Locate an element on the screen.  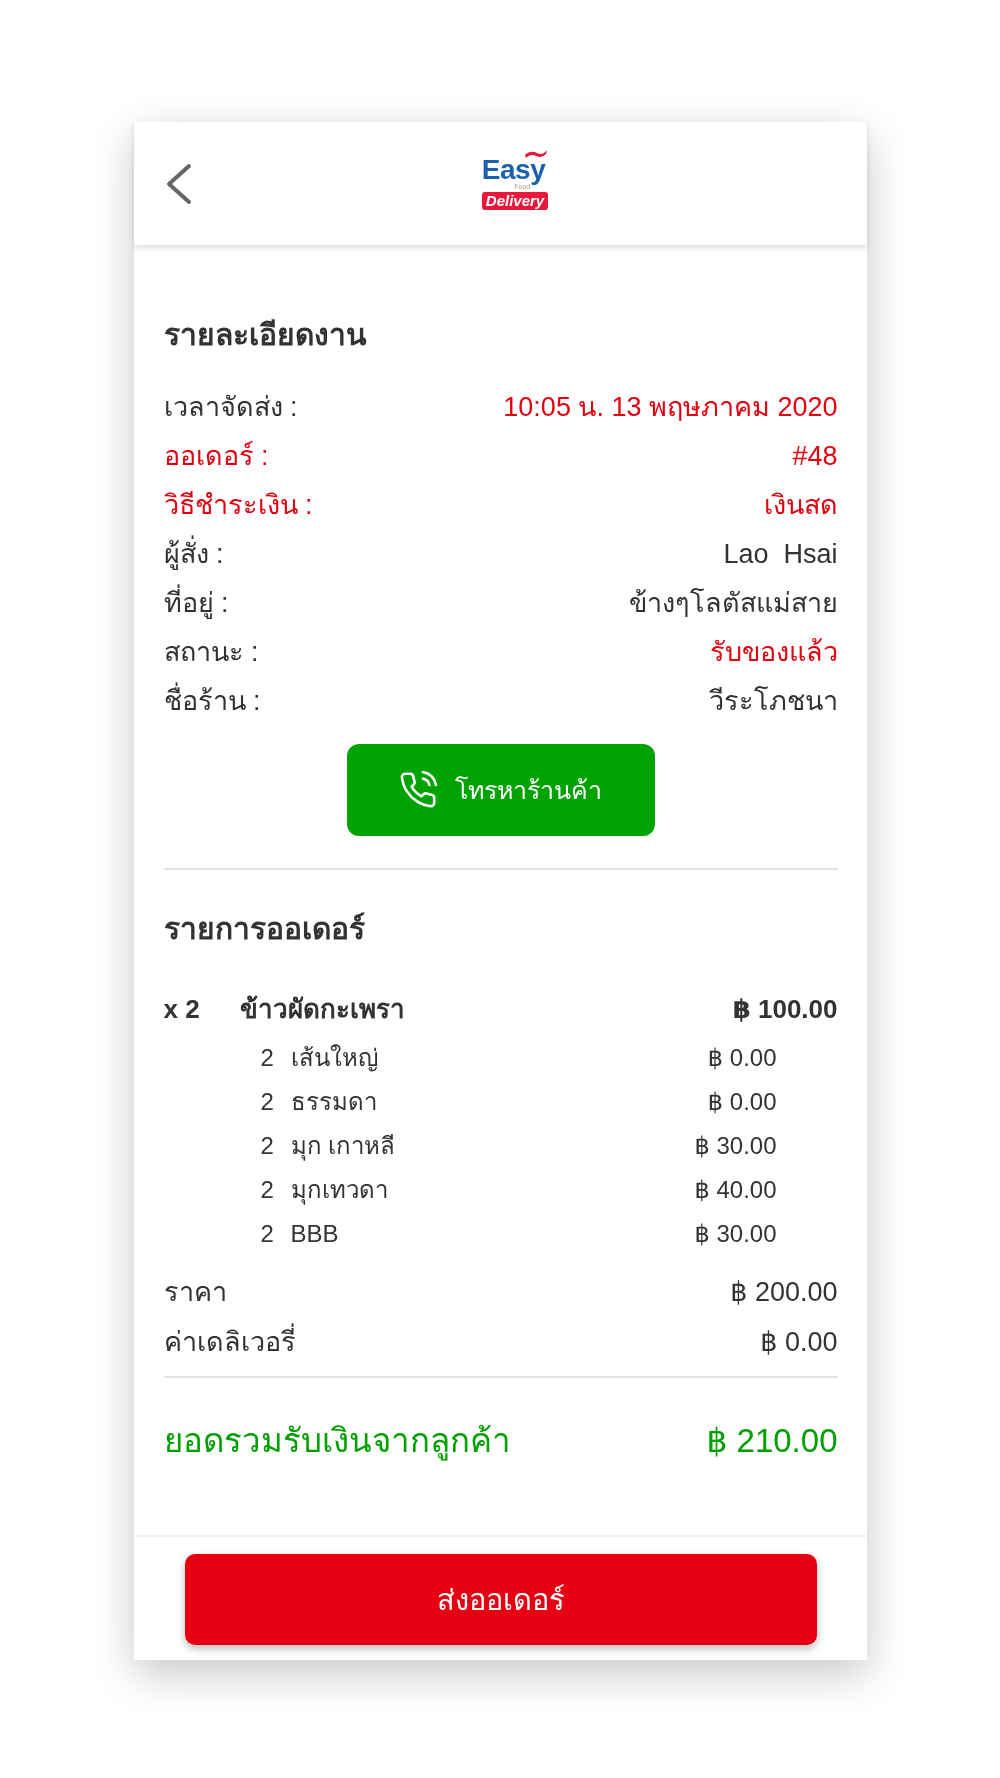
detail-label: ที่อยู่ : is located at coordinates (196, 603).